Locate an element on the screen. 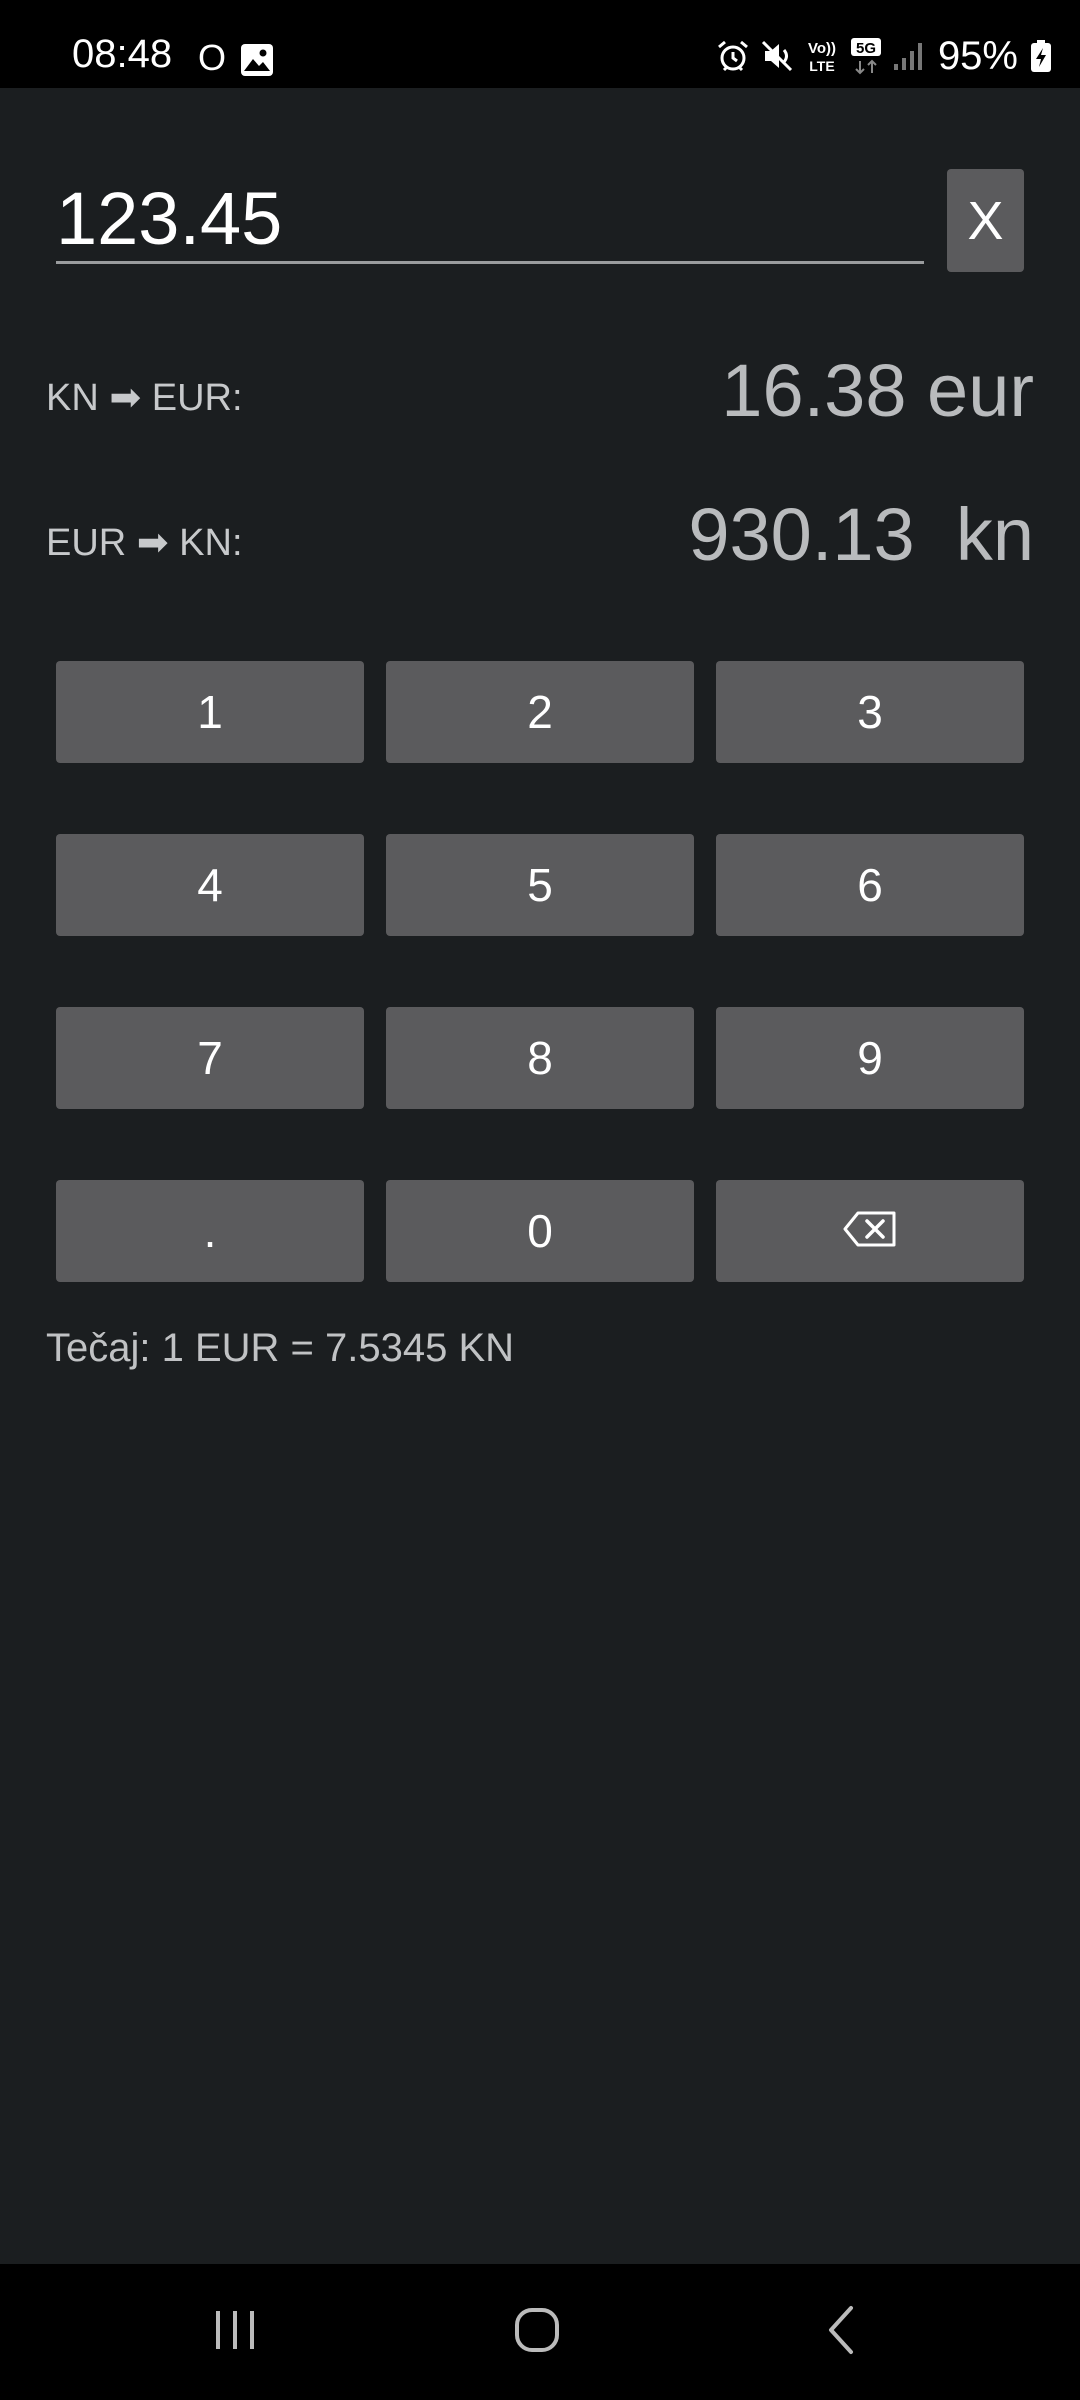 This screenshot has width=1080, height=2400. key-decimal: . is located at coordinates (210, 1231).